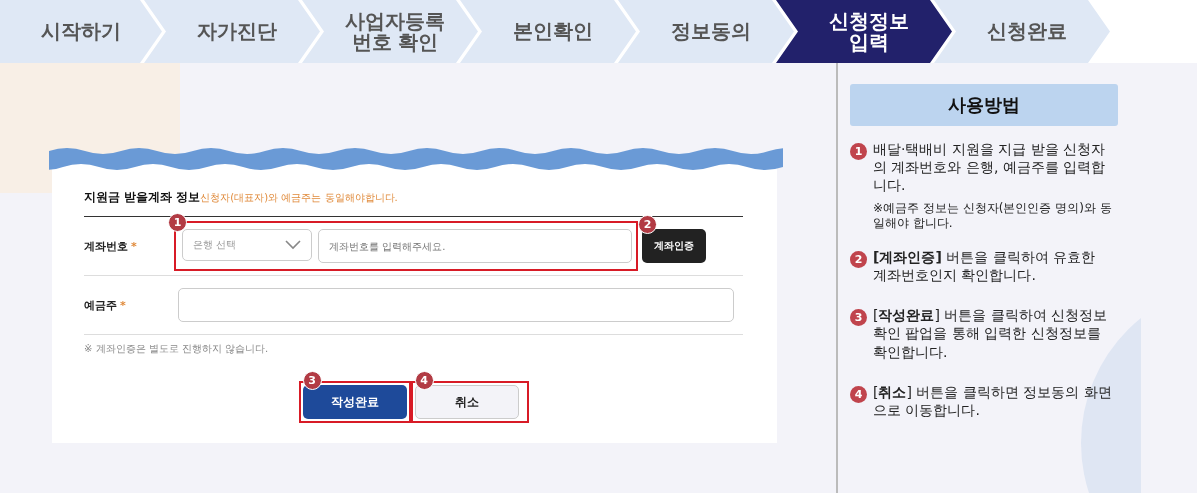 The width and height of the screenshot is (1197, 493). What do you see at coordinates (674, 246) in the screenshot?
I see `verify-account-button: 계좌인증` at bounding box center [674, 246].